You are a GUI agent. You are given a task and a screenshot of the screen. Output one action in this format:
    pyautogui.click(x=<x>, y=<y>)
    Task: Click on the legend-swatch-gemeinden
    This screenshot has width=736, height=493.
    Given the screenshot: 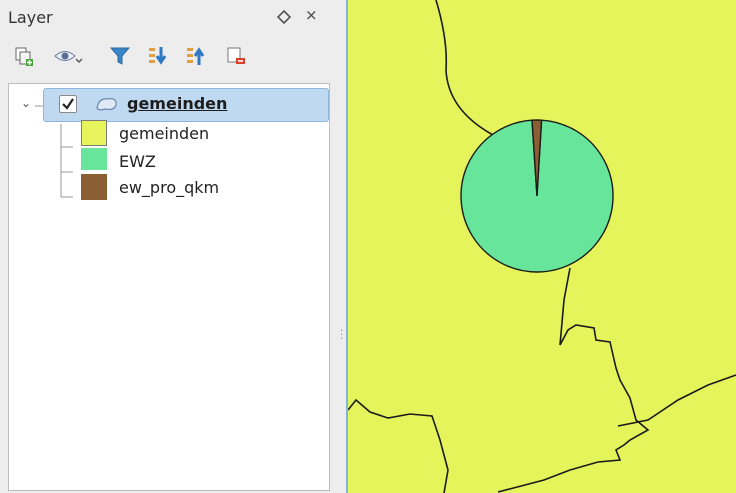 What is the action you would take?
    pyautogui.click(x=94, y=133)
    